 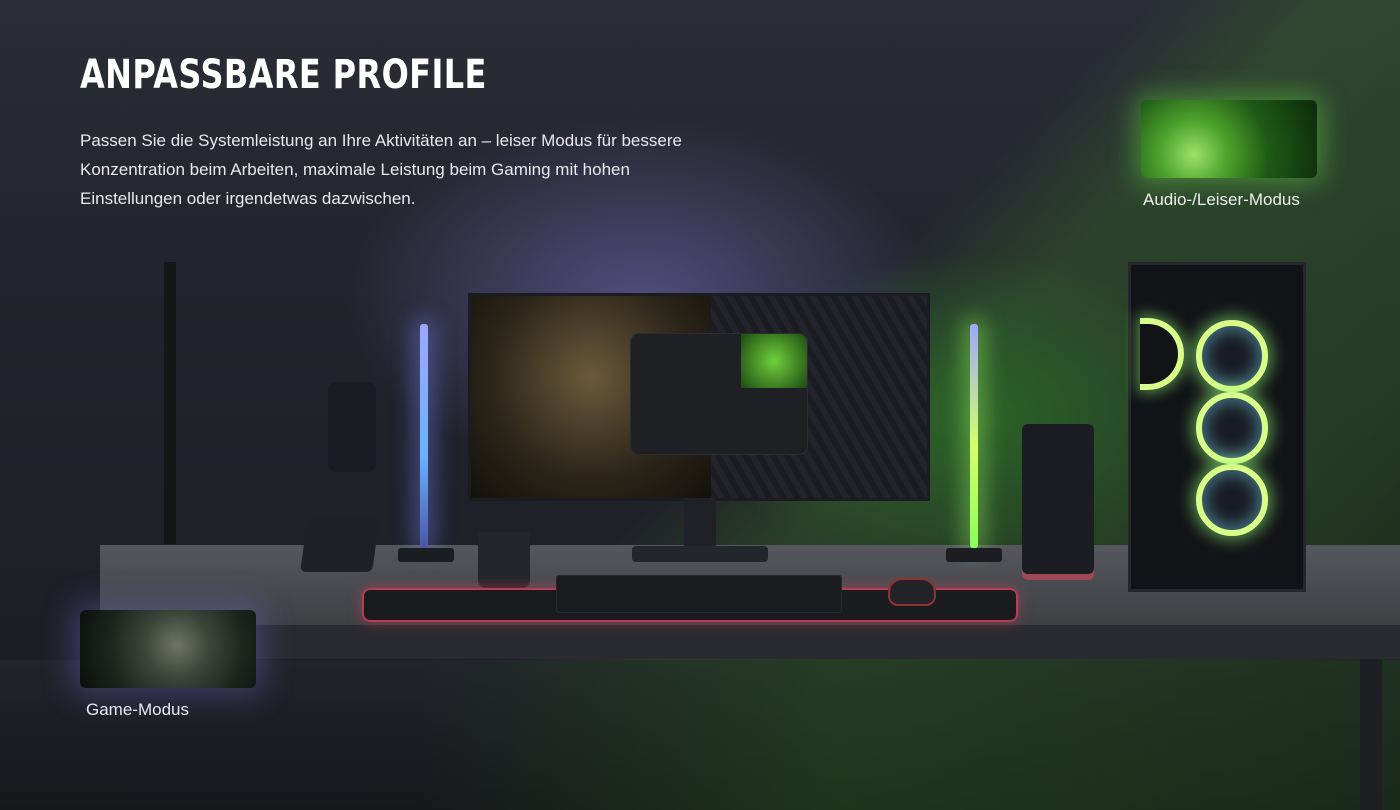 What do you see at coordinates (340, 544) in the screenshot?
I see `stream-deck` at bounding box center [340, 544].